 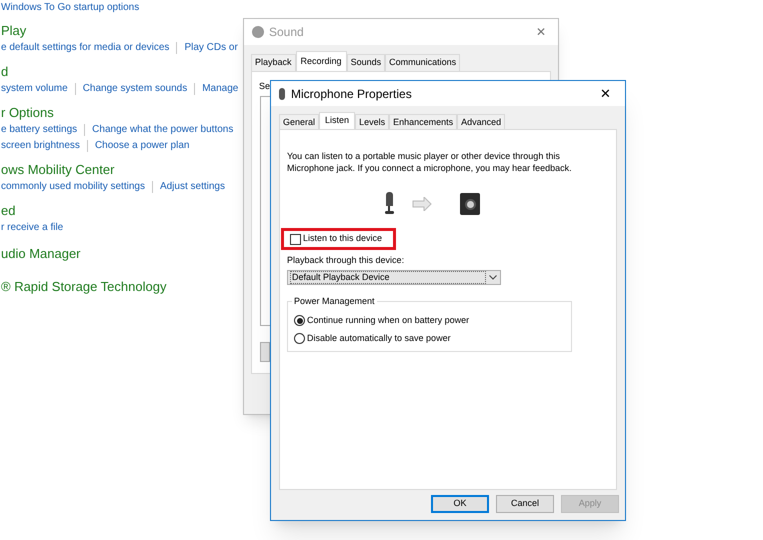 What do you see at coordinates (135, 89) in the screenshot?
I see `link: Change system sounds` at bounding box center [135, 89].